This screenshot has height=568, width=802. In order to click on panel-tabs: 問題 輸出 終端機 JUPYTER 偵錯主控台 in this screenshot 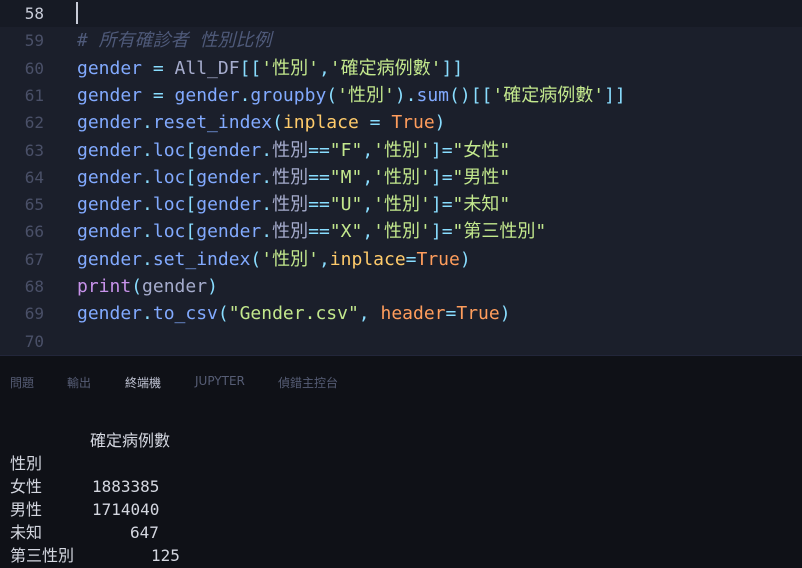, I will do `click(401, 383)`.